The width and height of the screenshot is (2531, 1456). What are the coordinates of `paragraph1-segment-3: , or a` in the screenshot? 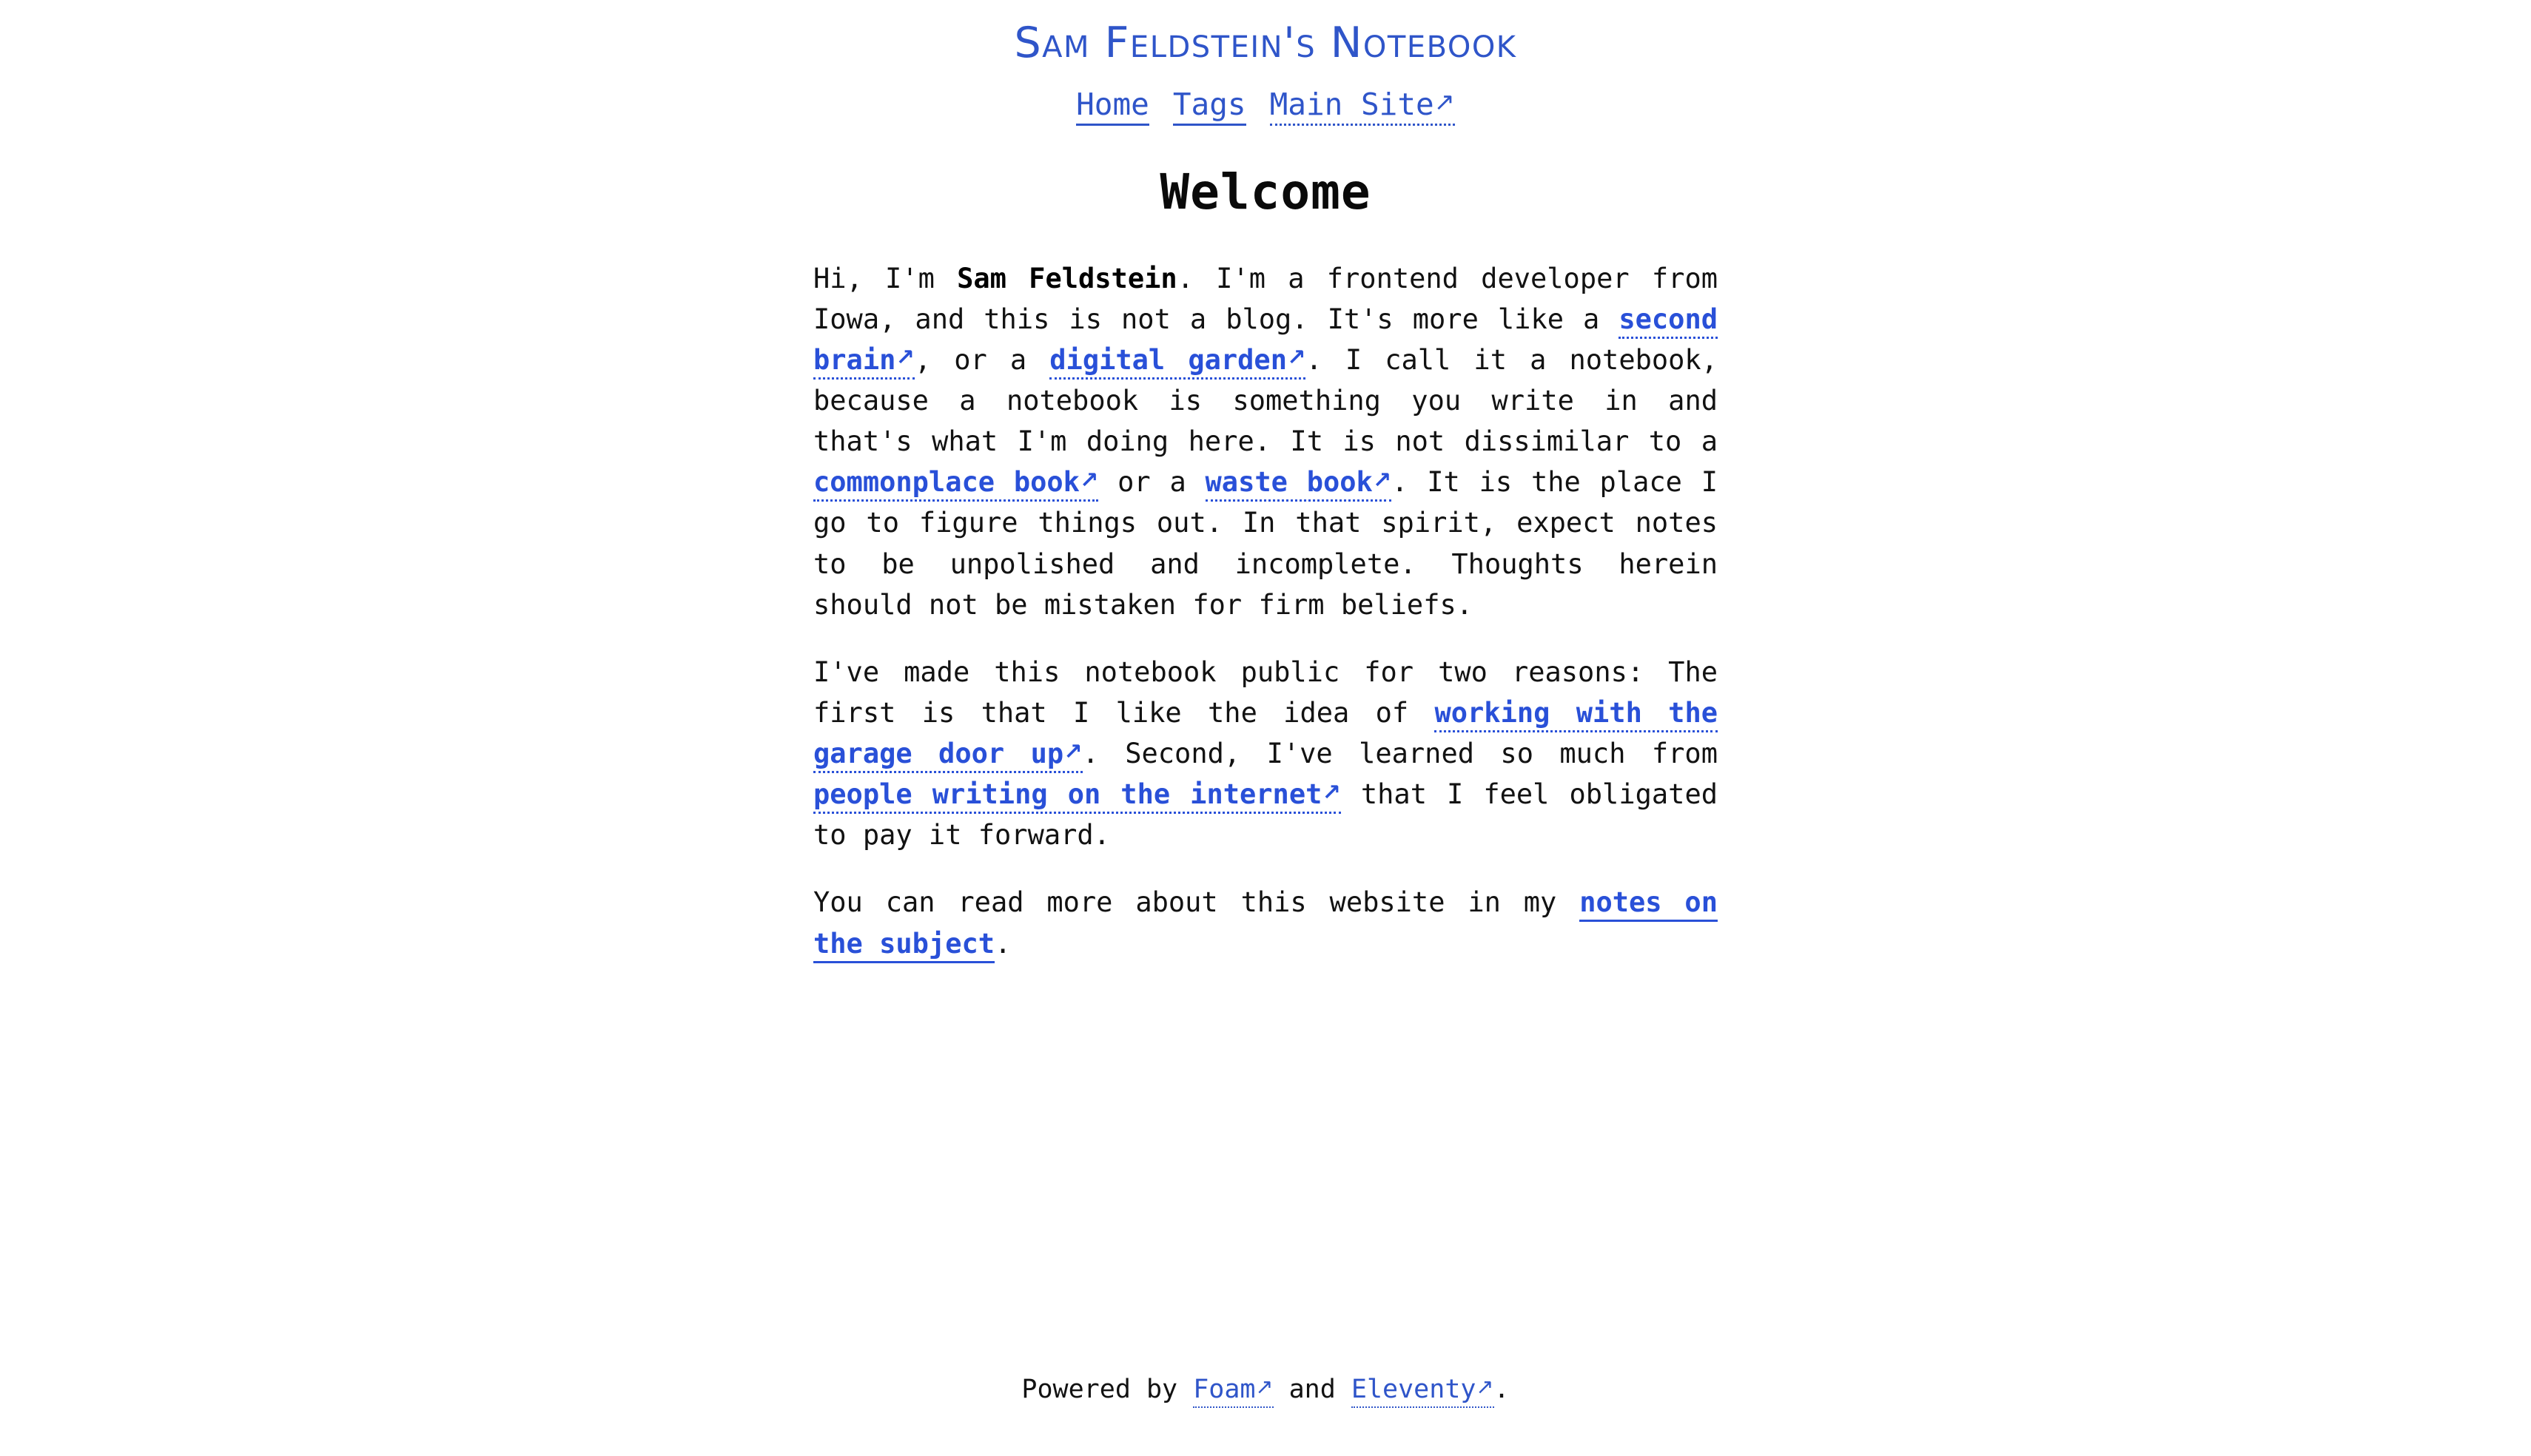 It's located at (982, 359).